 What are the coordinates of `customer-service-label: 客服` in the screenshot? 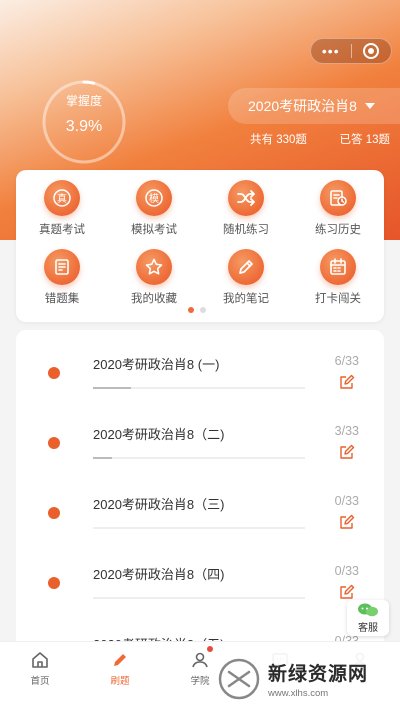 It's located at (368, 628).